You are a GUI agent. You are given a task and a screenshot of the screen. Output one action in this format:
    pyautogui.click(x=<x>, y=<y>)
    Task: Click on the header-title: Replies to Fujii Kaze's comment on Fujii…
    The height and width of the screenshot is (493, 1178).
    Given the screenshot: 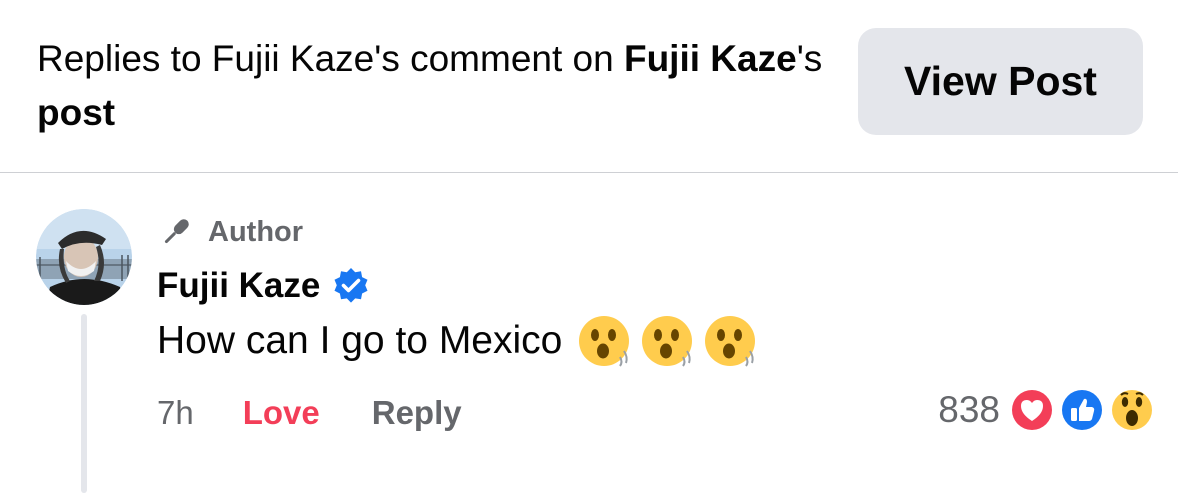 What is the action you would take?
    pyautogui.click(x=432, y=86)
    